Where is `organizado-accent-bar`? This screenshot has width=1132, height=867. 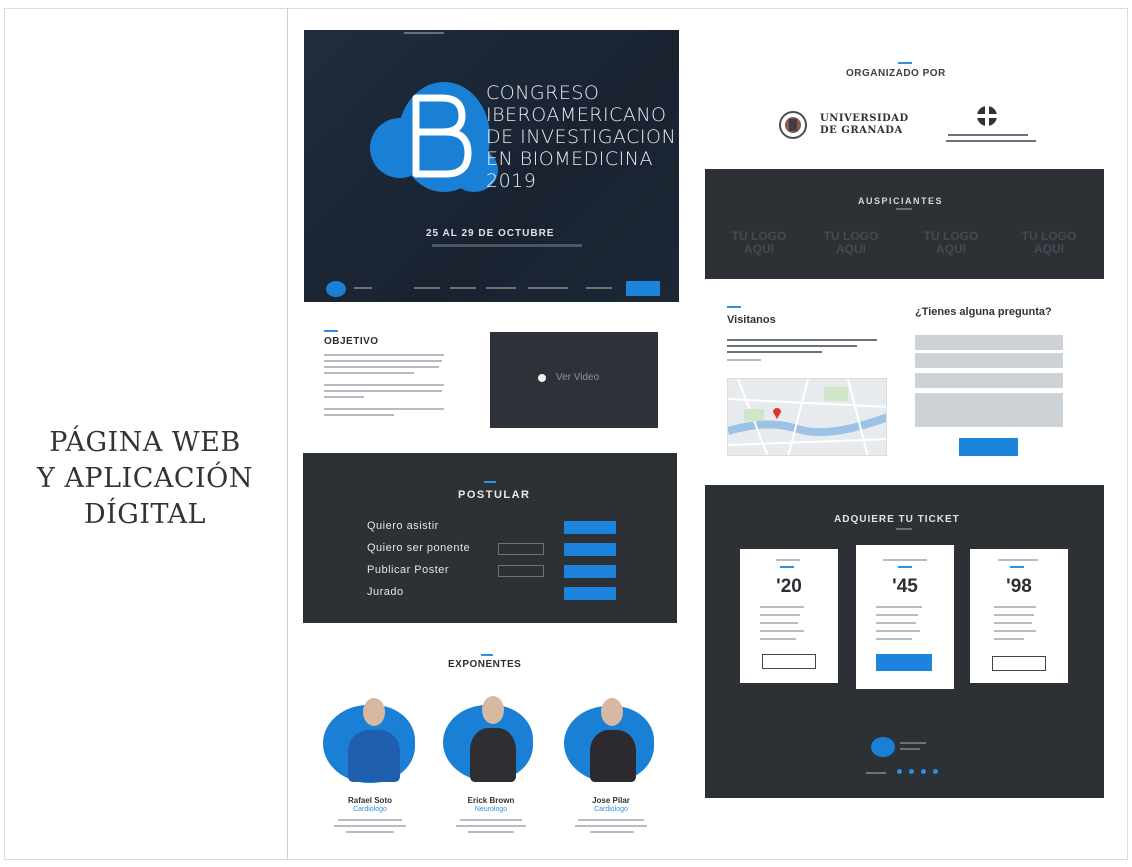
organizado-accent-bar is located at coordinates (905, 63).